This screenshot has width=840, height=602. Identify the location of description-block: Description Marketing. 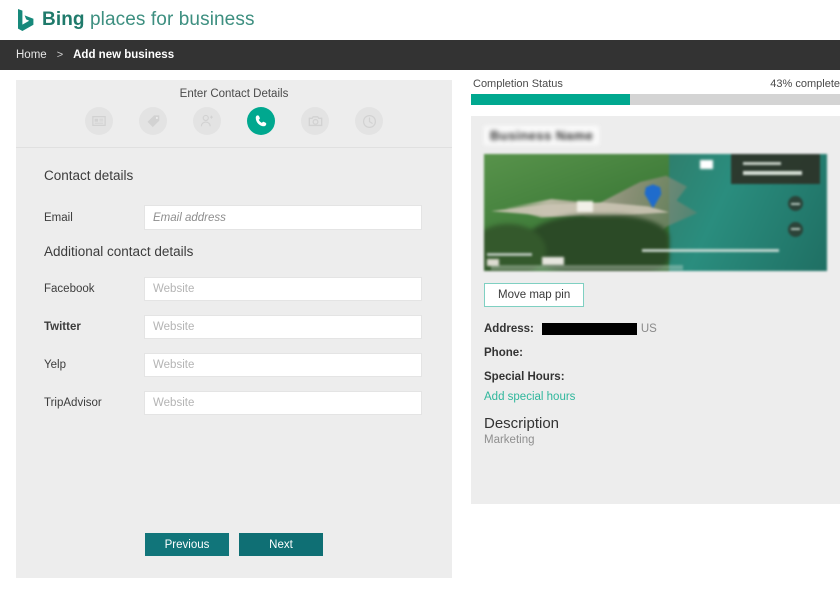
(662, 430).